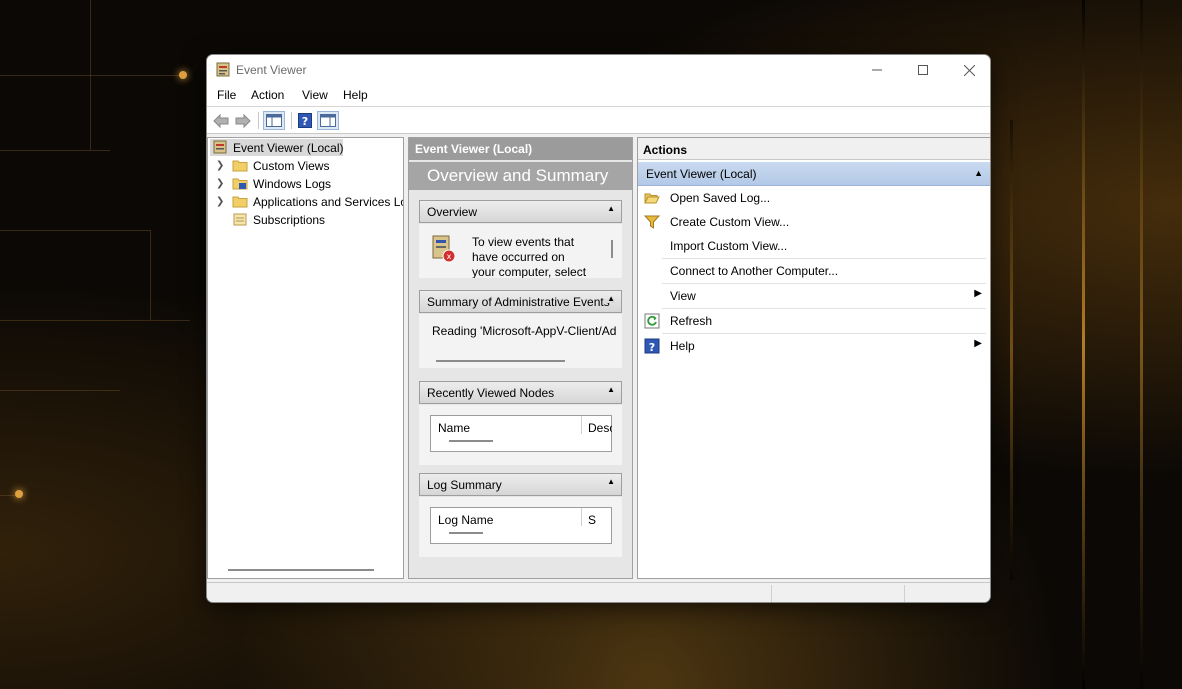  I want to click on minimize-icon, so click(877, 70).